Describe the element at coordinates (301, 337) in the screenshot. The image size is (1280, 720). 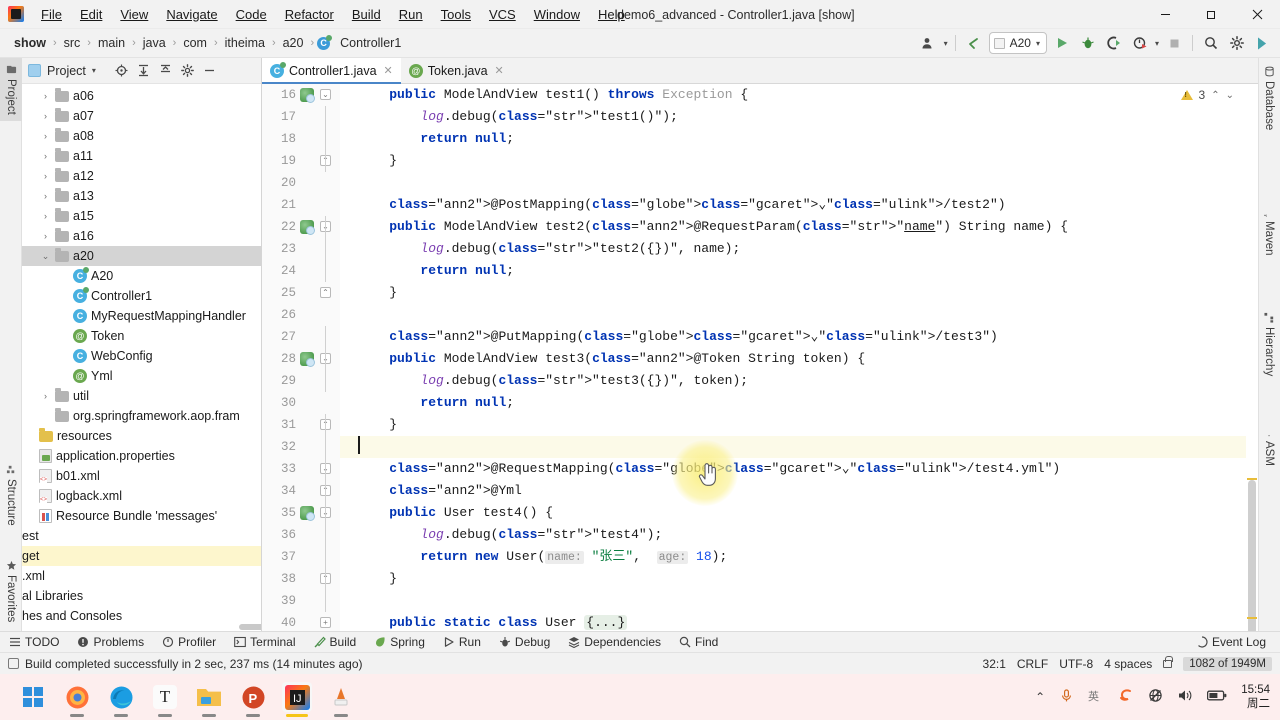
I see `gutter-line: 27` at that location.